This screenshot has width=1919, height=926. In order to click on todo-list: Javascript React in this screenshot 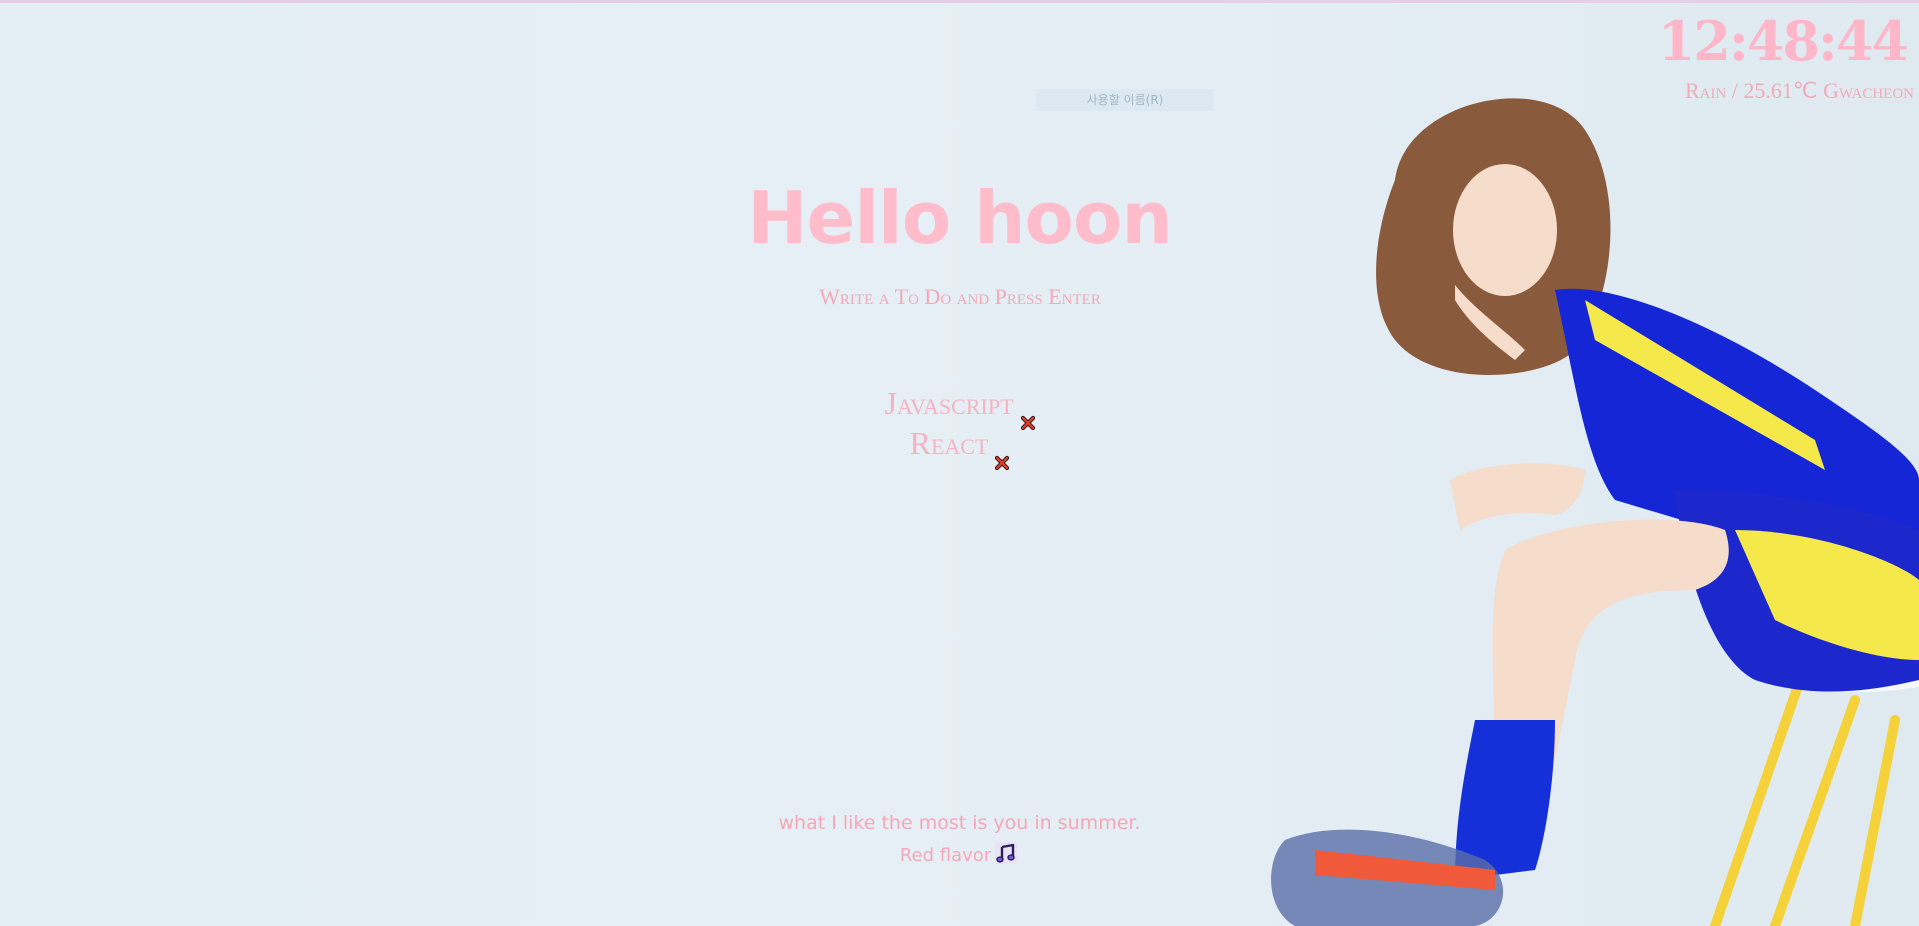, I will do `click(960, 426)`.